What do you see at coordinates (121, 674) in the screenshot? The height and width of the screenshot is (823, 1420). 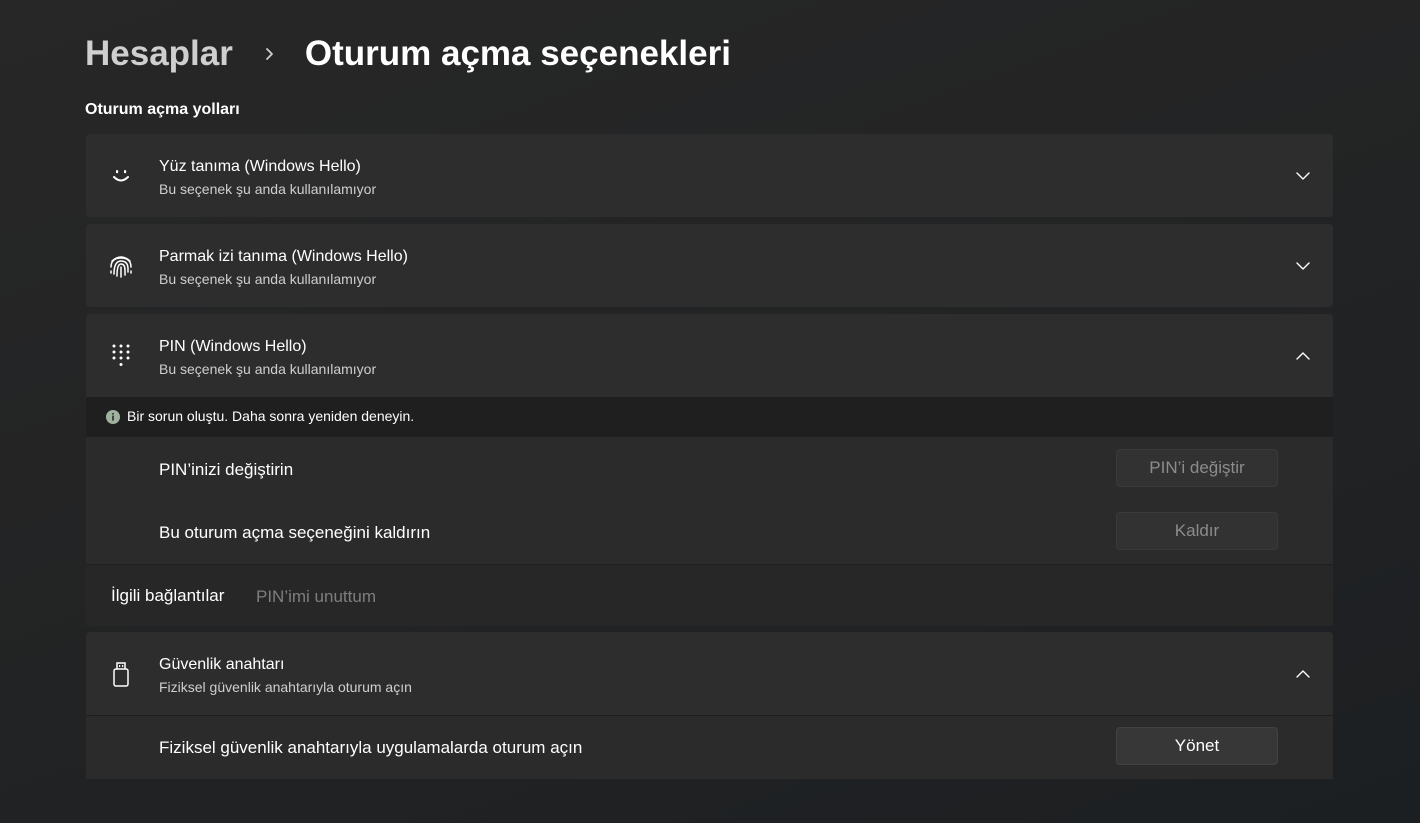 I see `usb-key-icon` at bounding box center [121, 674].